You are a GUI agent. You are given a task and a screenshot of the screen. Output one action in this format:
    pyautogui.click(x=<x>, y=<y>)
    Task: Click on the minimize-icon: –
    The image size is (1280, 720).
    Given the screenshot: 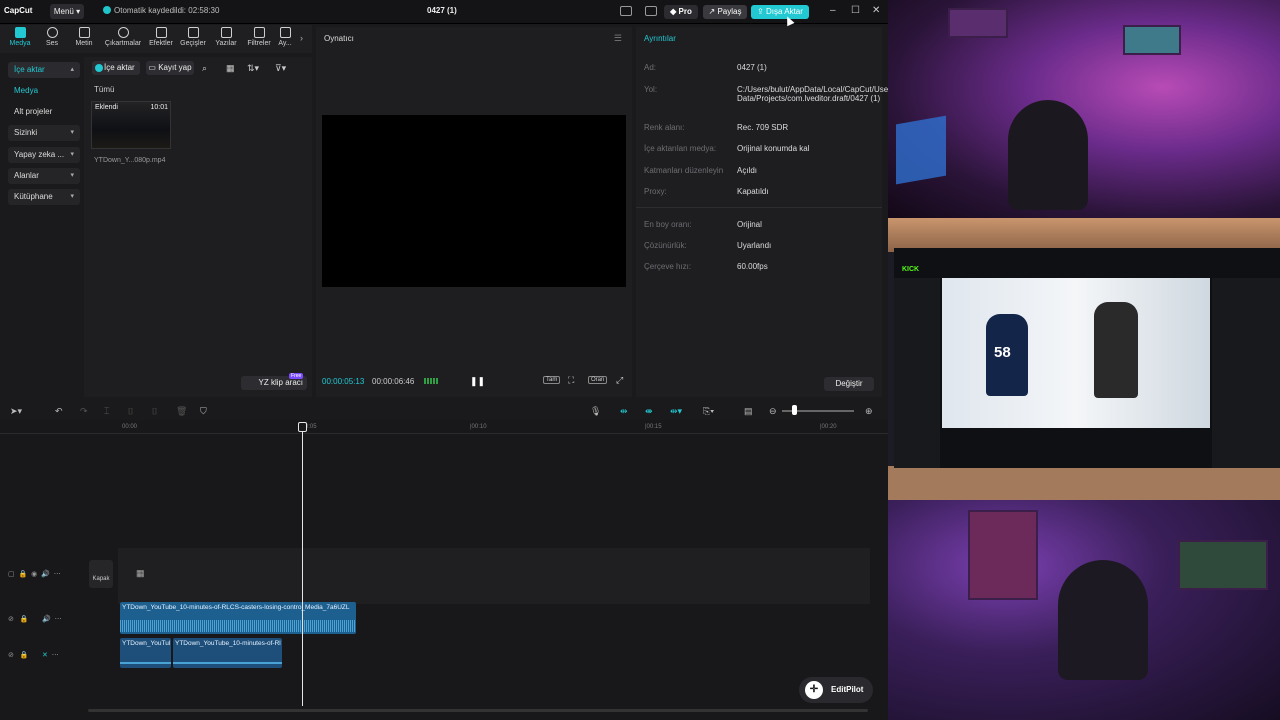 What is the action you would take?
    pyautogui.click(x=833, y=10)
    